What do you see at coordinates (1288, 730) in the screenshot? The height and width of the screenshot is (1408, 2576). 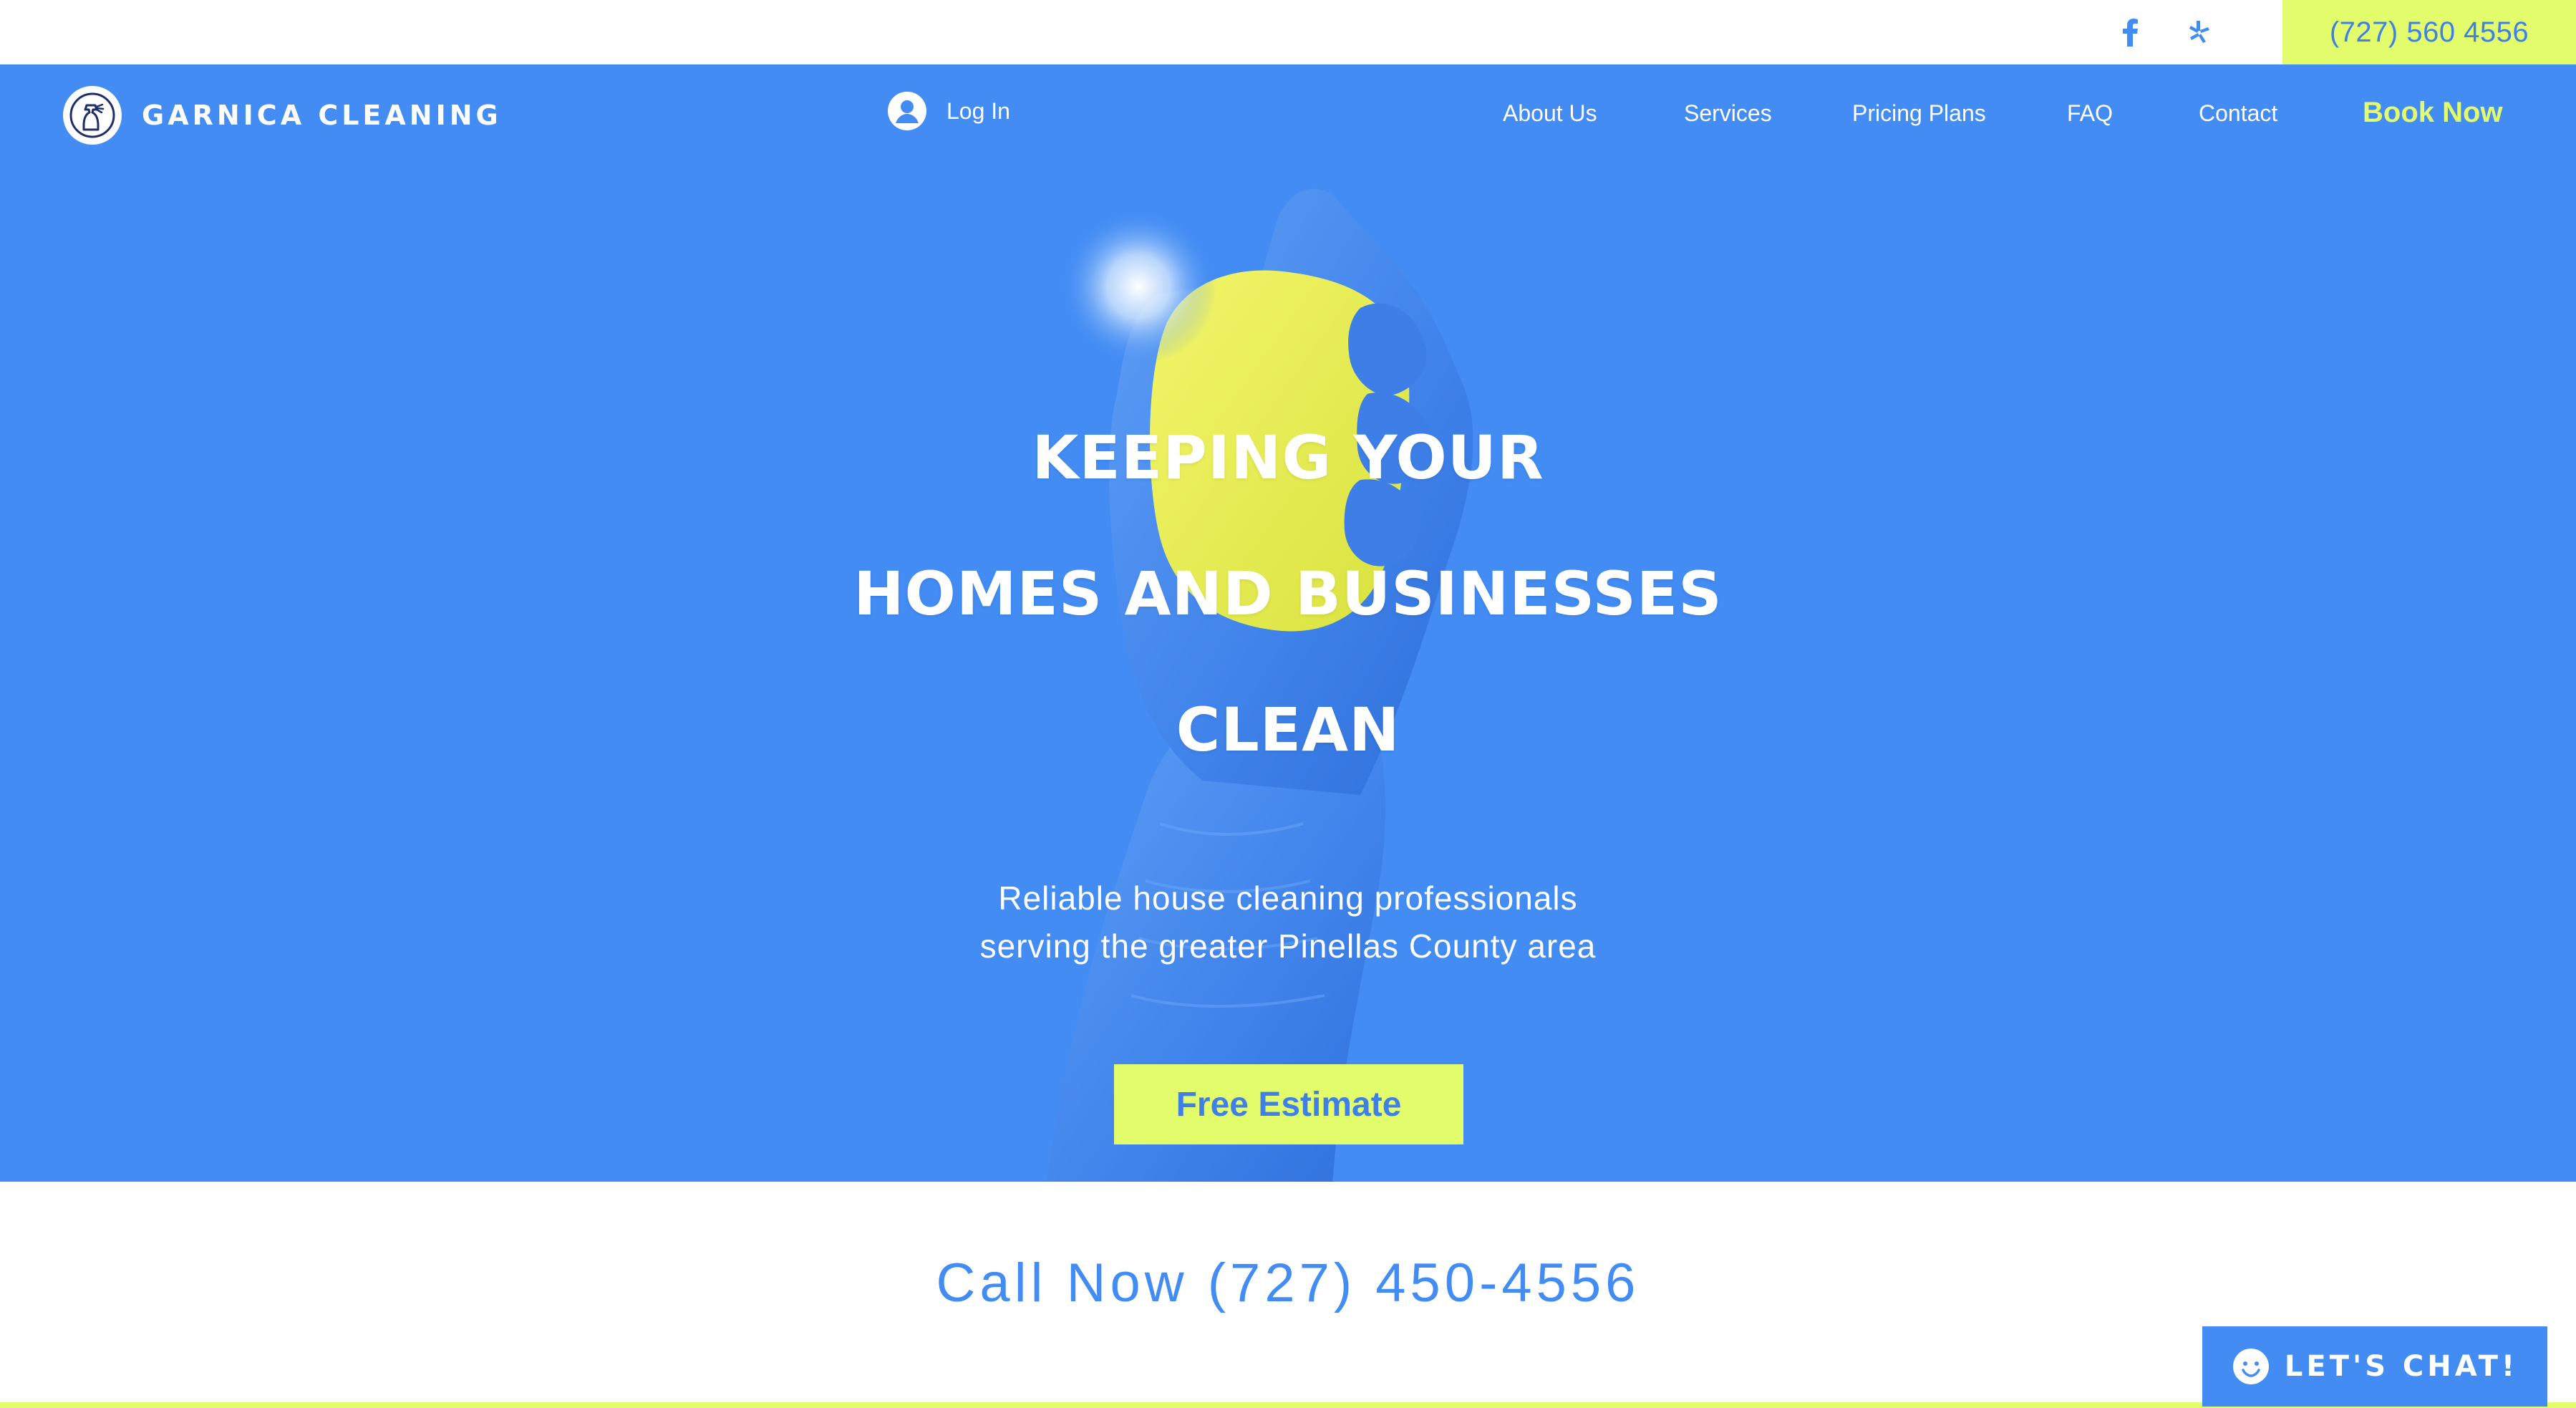 I see `hero-headline-line-3: CLEAN` at bounding box center [1288, 730].